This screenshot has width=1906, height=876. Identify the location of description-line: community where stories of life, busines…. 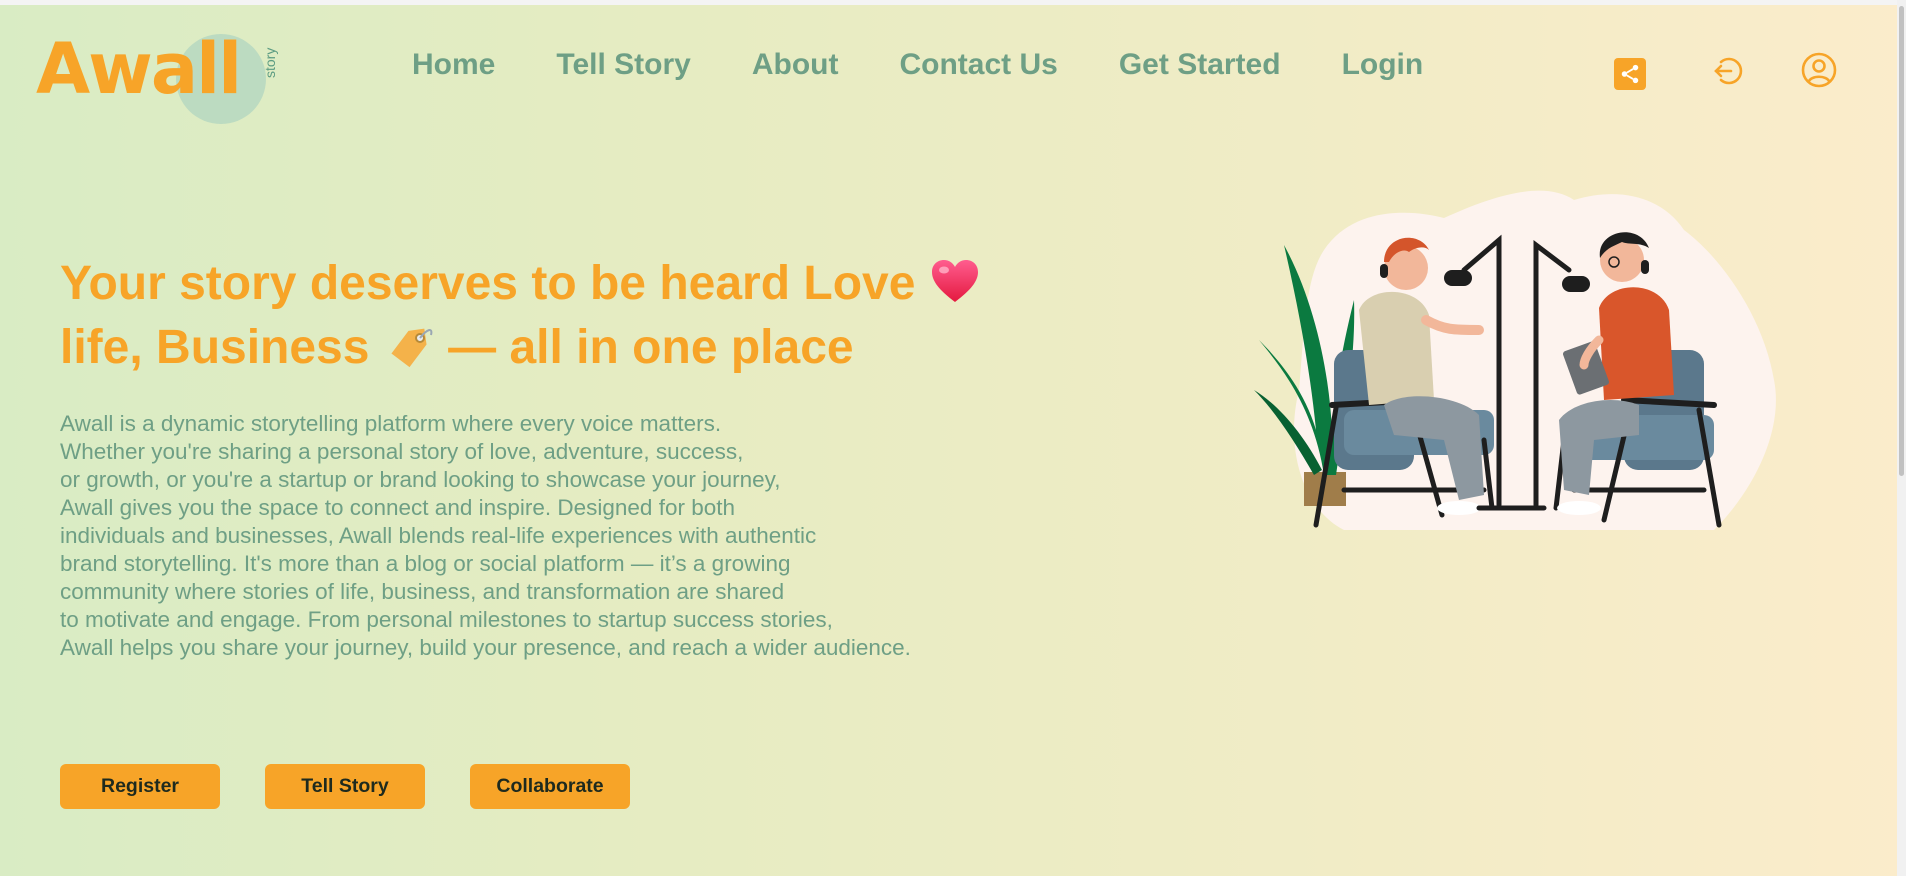
(422, 591).